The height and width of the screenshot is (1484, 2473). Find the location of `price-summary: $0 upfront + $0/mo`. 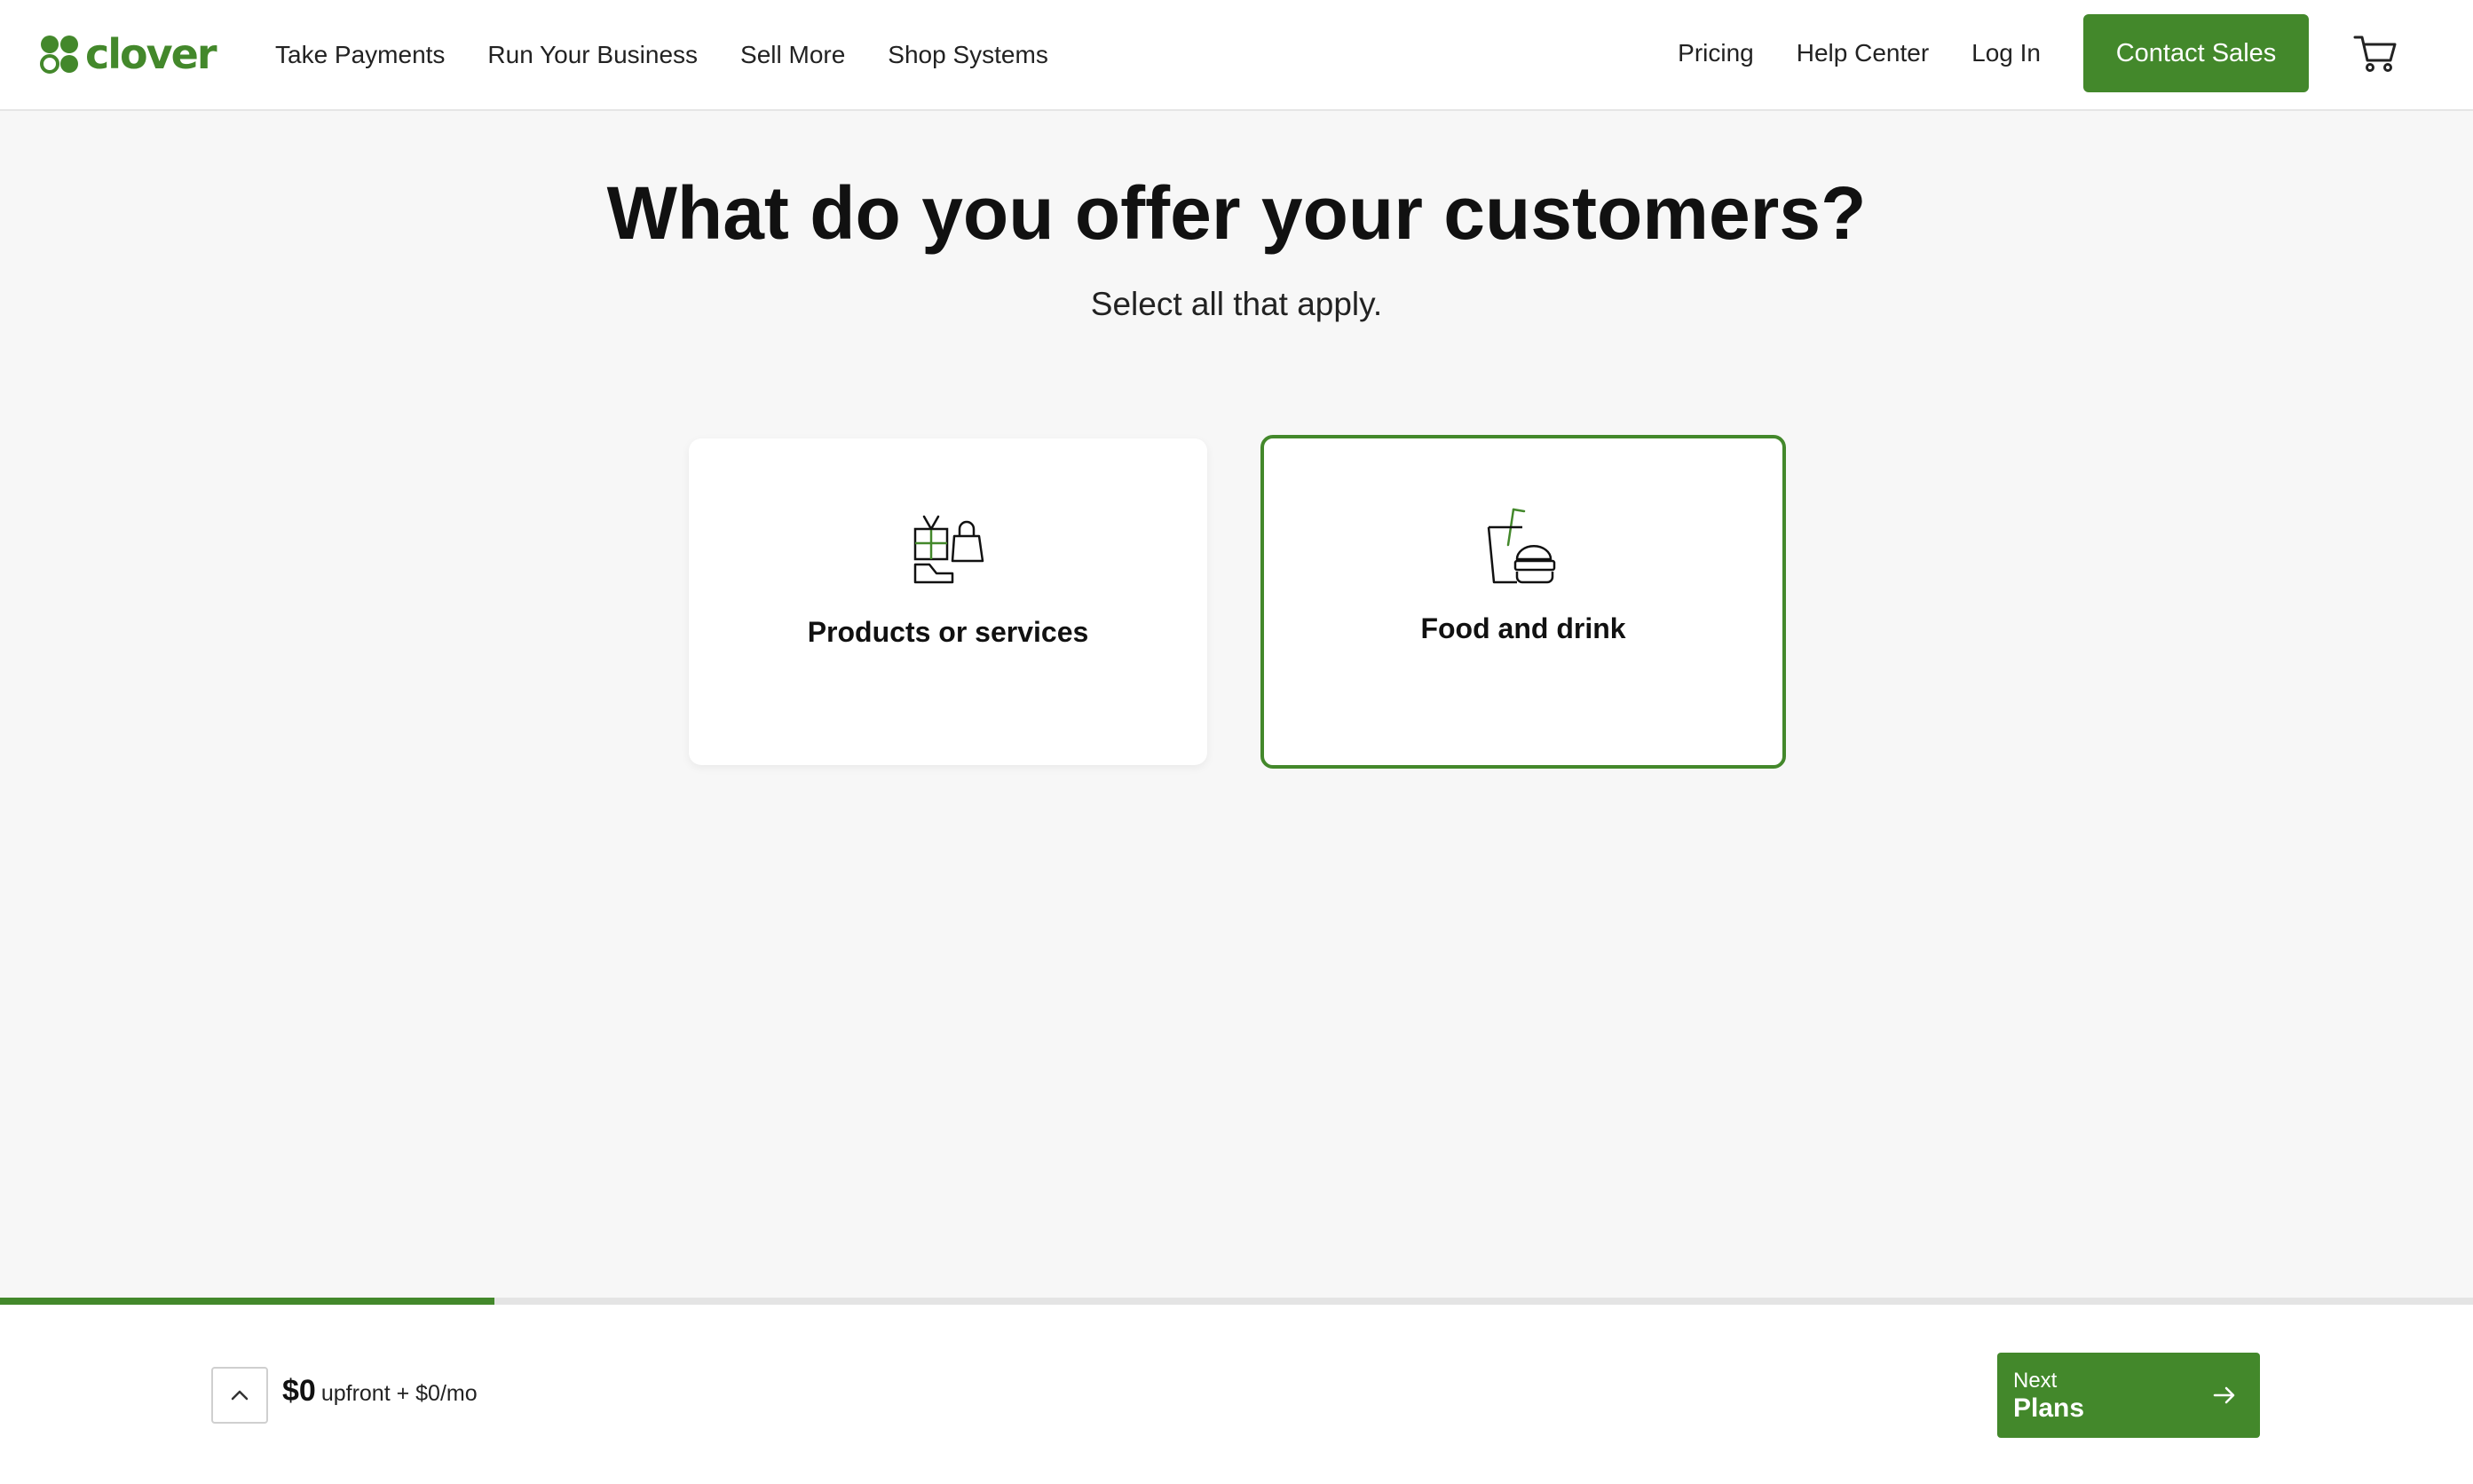

price-summary: $0 upfront + $0/mo is located at coordinates (380, 1392).